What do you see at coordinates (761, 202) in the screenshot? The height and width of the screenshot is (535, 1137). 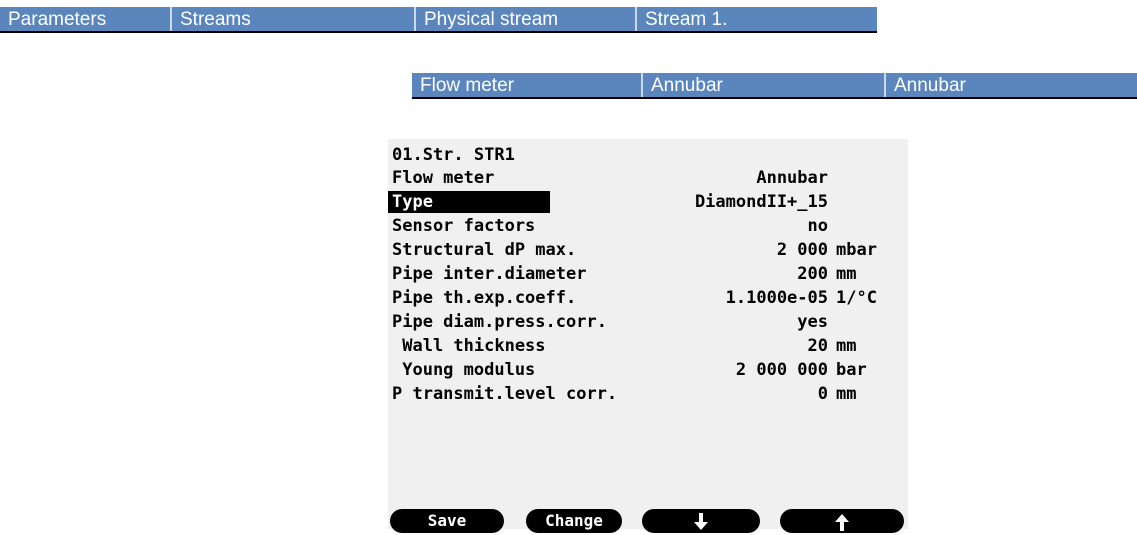 I see `lcd-row-value: DiamondII+_15` at bounding box center [761, 202].